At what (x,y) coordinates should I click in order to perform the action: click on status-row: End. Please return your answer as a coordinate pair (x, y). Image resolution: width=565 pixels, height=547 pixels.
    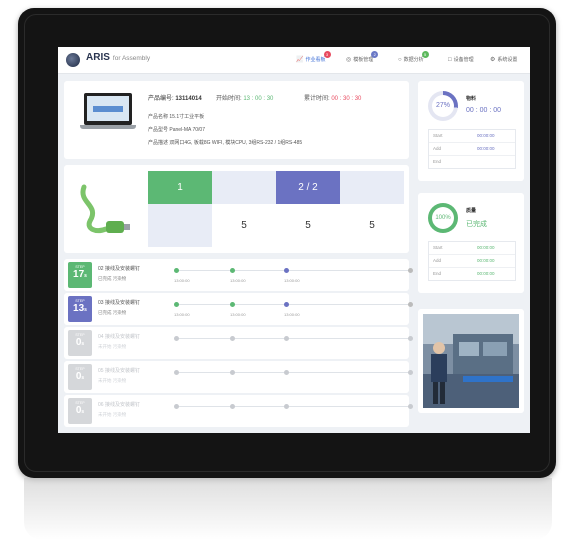
    Looking at the image, I should click on (472, 162).